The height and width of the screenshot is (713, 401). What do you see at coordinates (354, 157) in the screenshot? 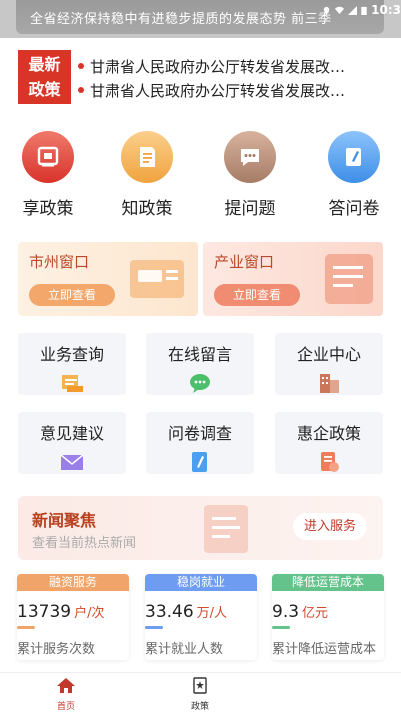
I see `pen-icon` at bounding box center [354, 157].